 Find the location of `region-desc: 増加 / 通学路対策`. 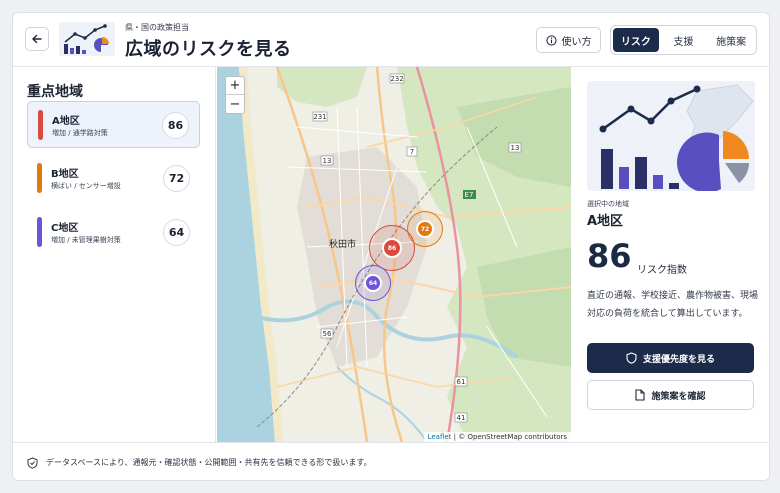

region-desc: 増加 / 通学路対策 is located at coordinates (80, 133).